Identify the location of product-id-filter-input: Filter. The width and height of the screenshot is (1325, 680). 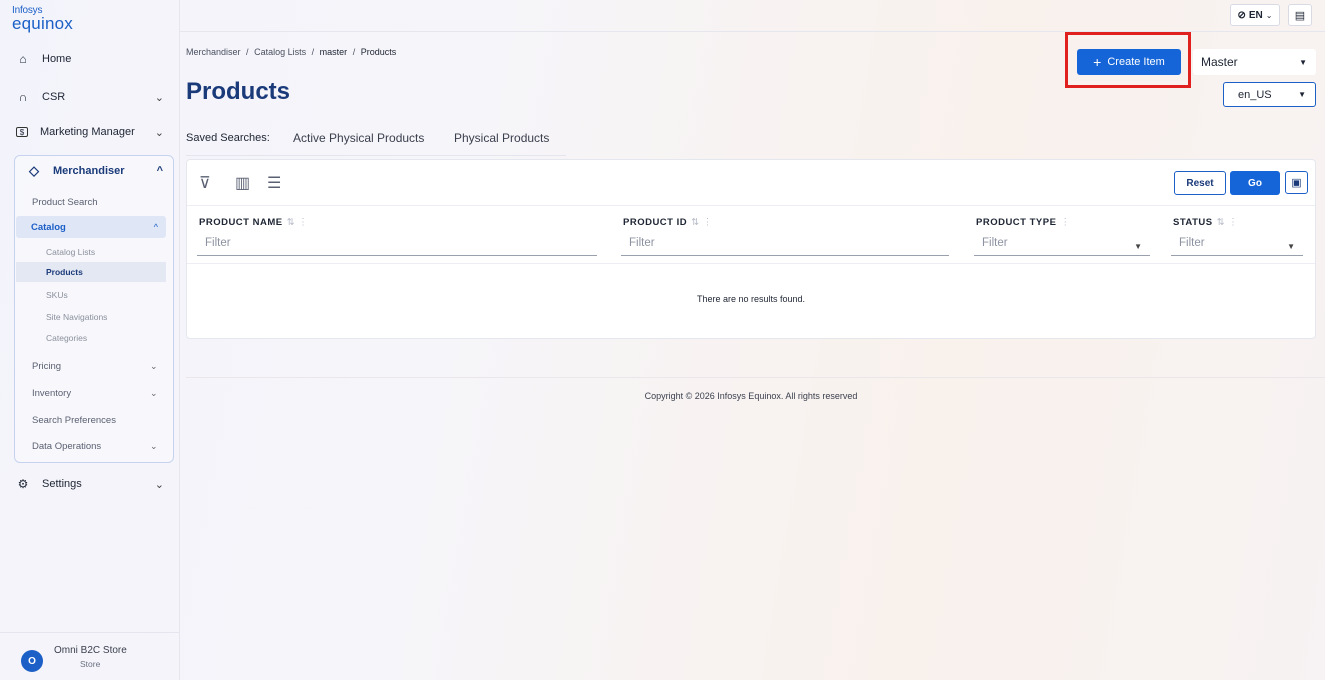
(785, 245).